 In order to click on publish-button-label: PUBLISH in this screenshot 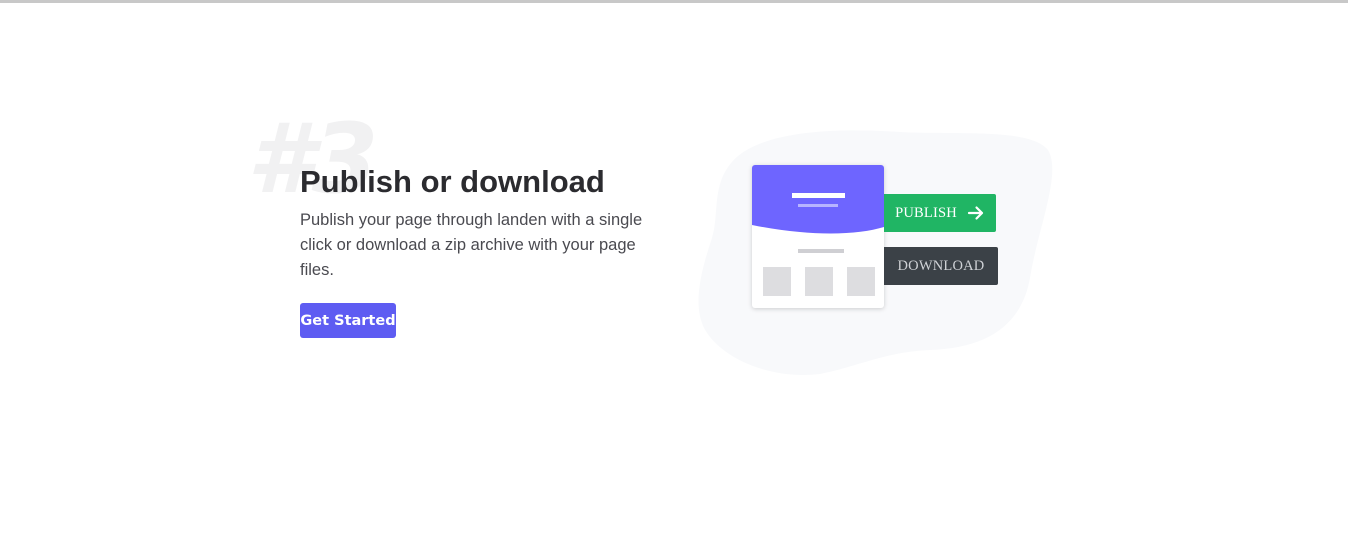, I will do `click(926, 212)`.